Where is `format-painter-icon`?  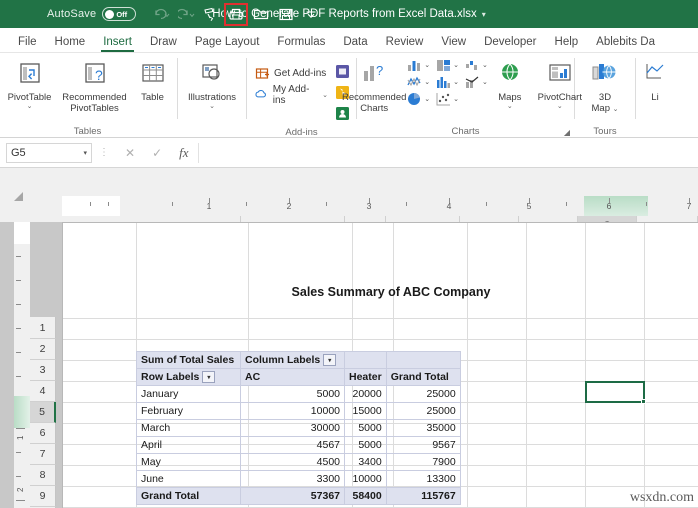
format-painter-icon is located at coordinates (211, 14).